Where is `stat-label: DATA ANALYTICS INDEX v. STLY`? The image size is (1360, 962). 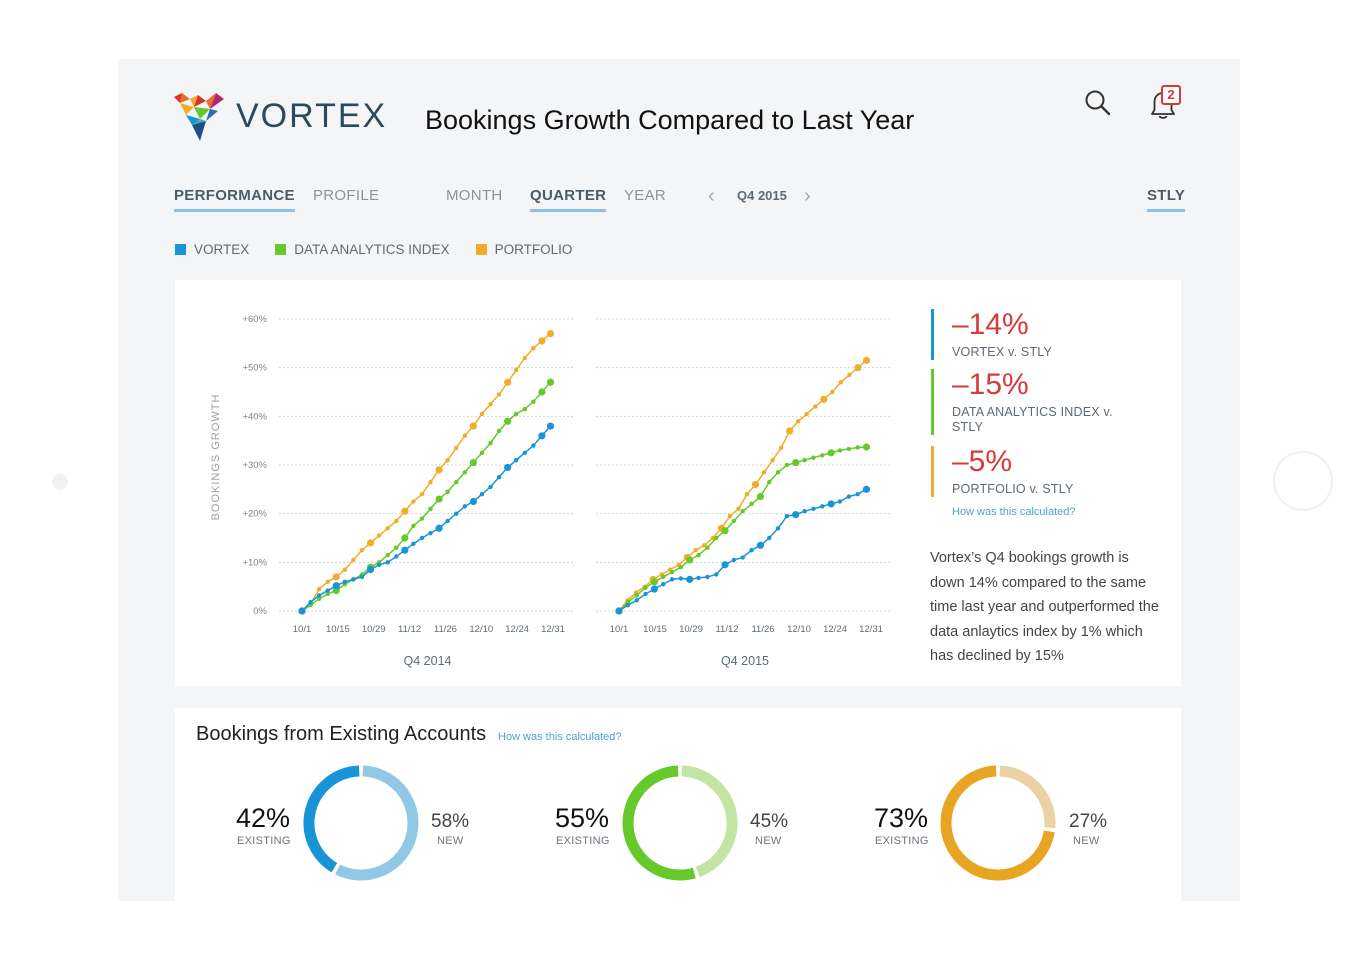 stat-label: DATA ANALYTICS INDEX v. STLY is located at coordinates (1032, 419).